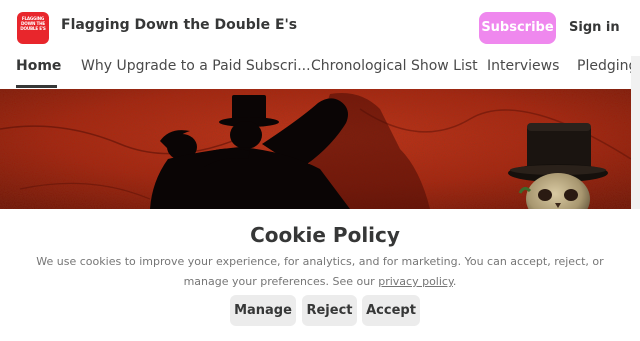 The height and width of the screenshot is (341, 640). I want to click on subscribe-button: Subscribe, so click(517, 28).